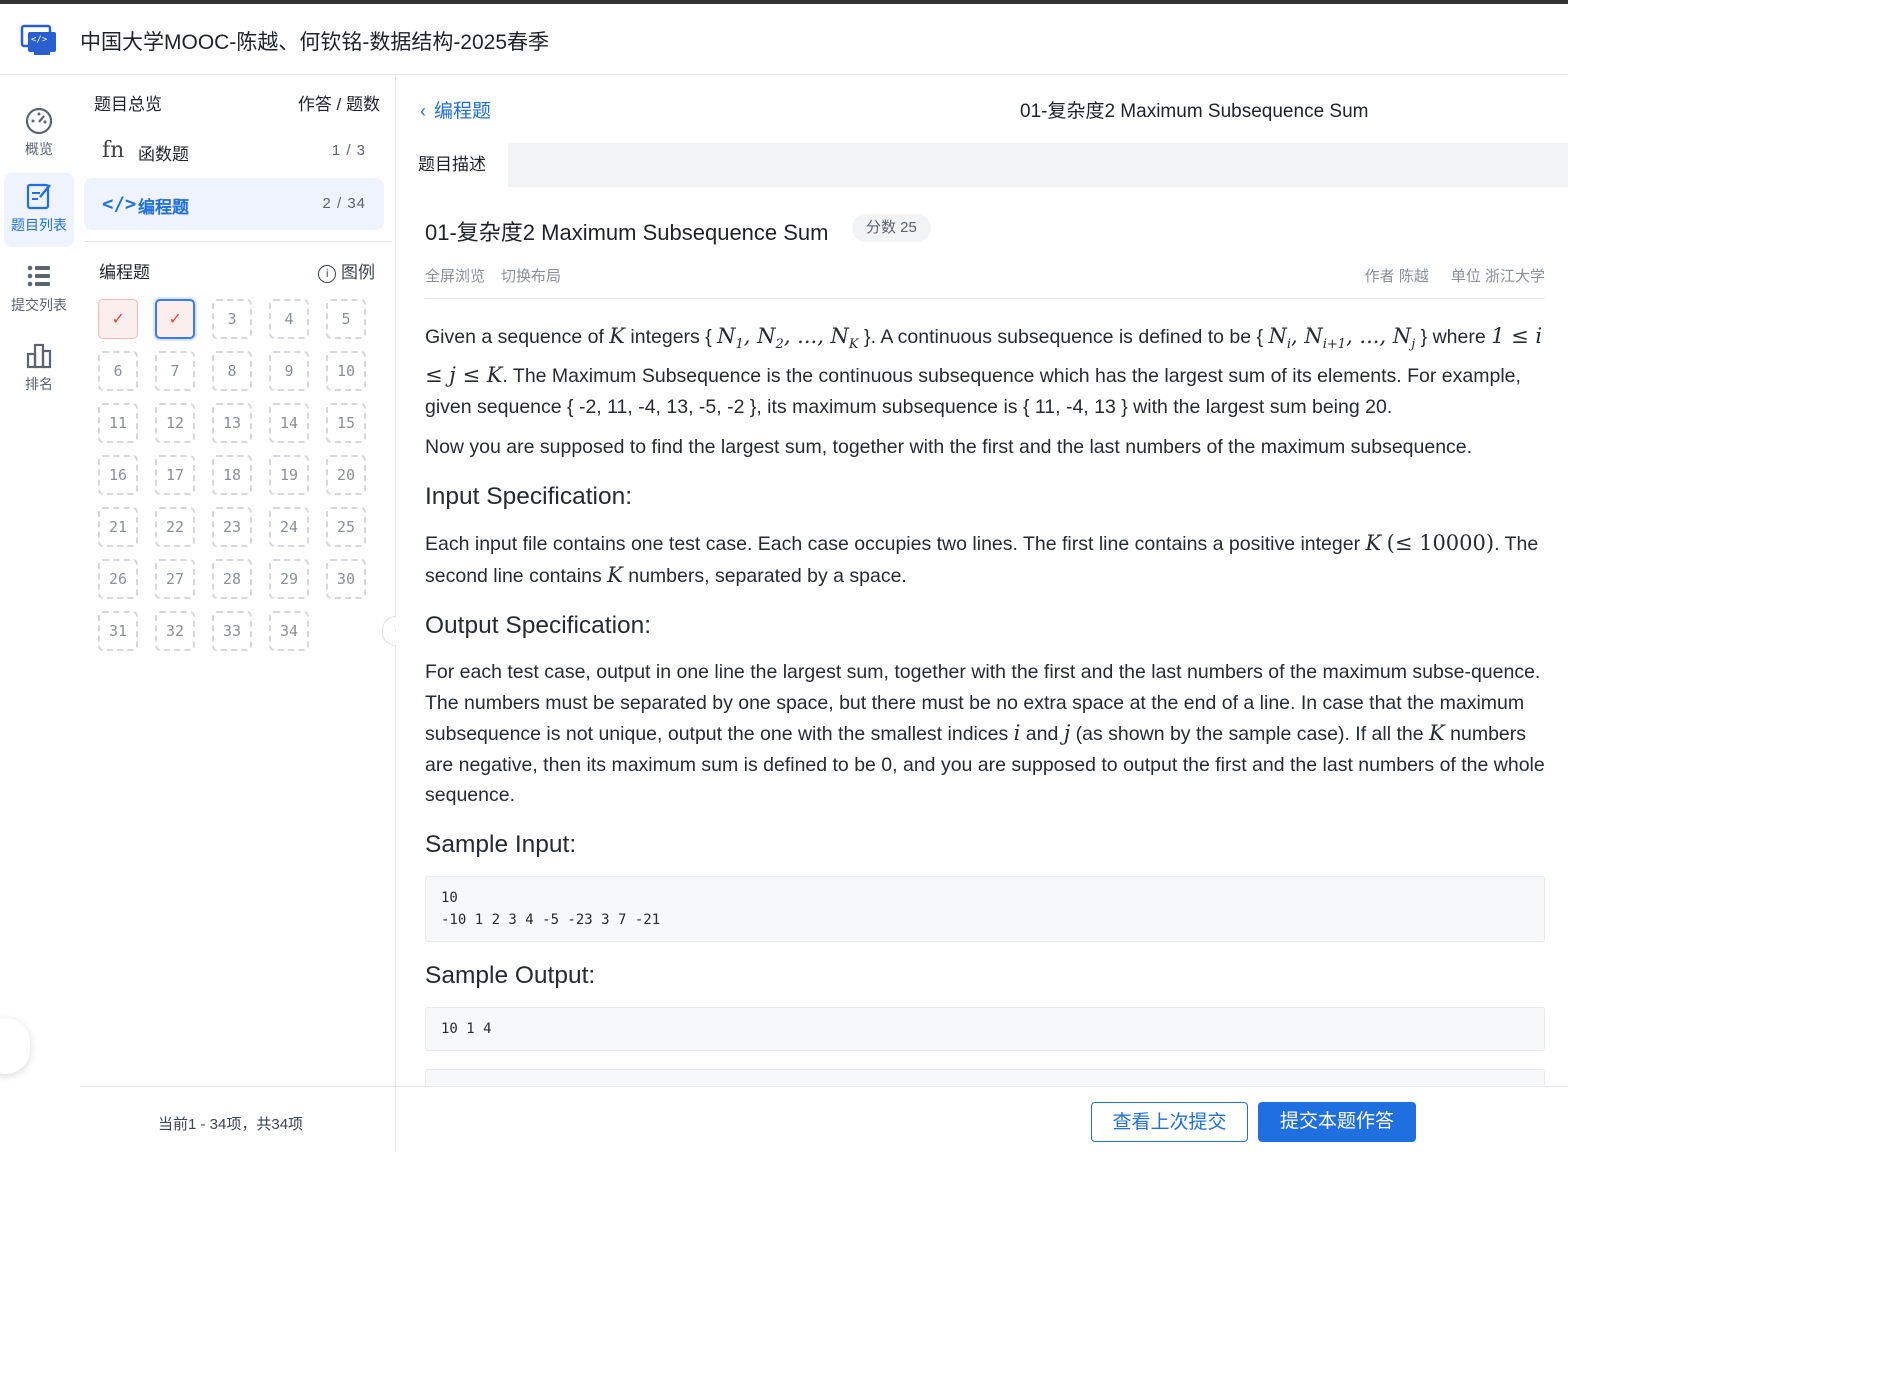 The width and height of the screenshot is (1903, 1398). Describe the element at coordinates (175, 527) in the screenshot. I see `problem-cell: 22` at that location.